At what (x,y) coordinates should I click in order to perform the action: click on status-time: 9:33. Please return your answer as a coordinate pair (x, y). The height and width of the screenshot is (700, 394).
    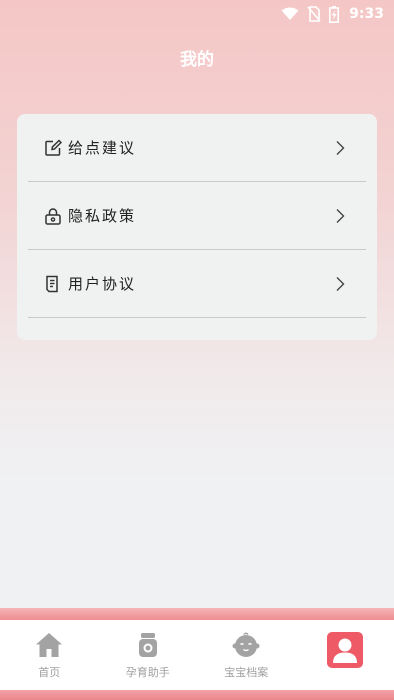
    Looking at the image, I should click on (366, 14).